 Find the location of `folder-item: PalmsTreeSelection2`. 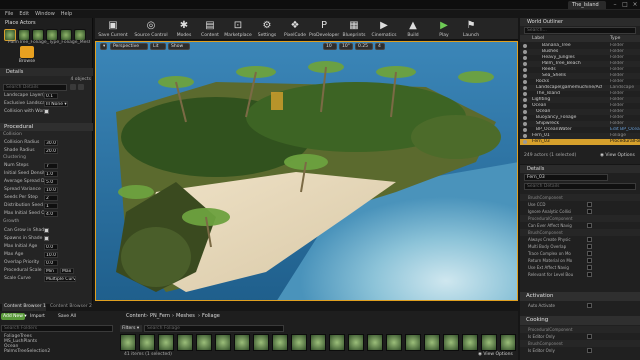

folder-item: PalmsTreeSelection2 is located at coordinates (59, 351).